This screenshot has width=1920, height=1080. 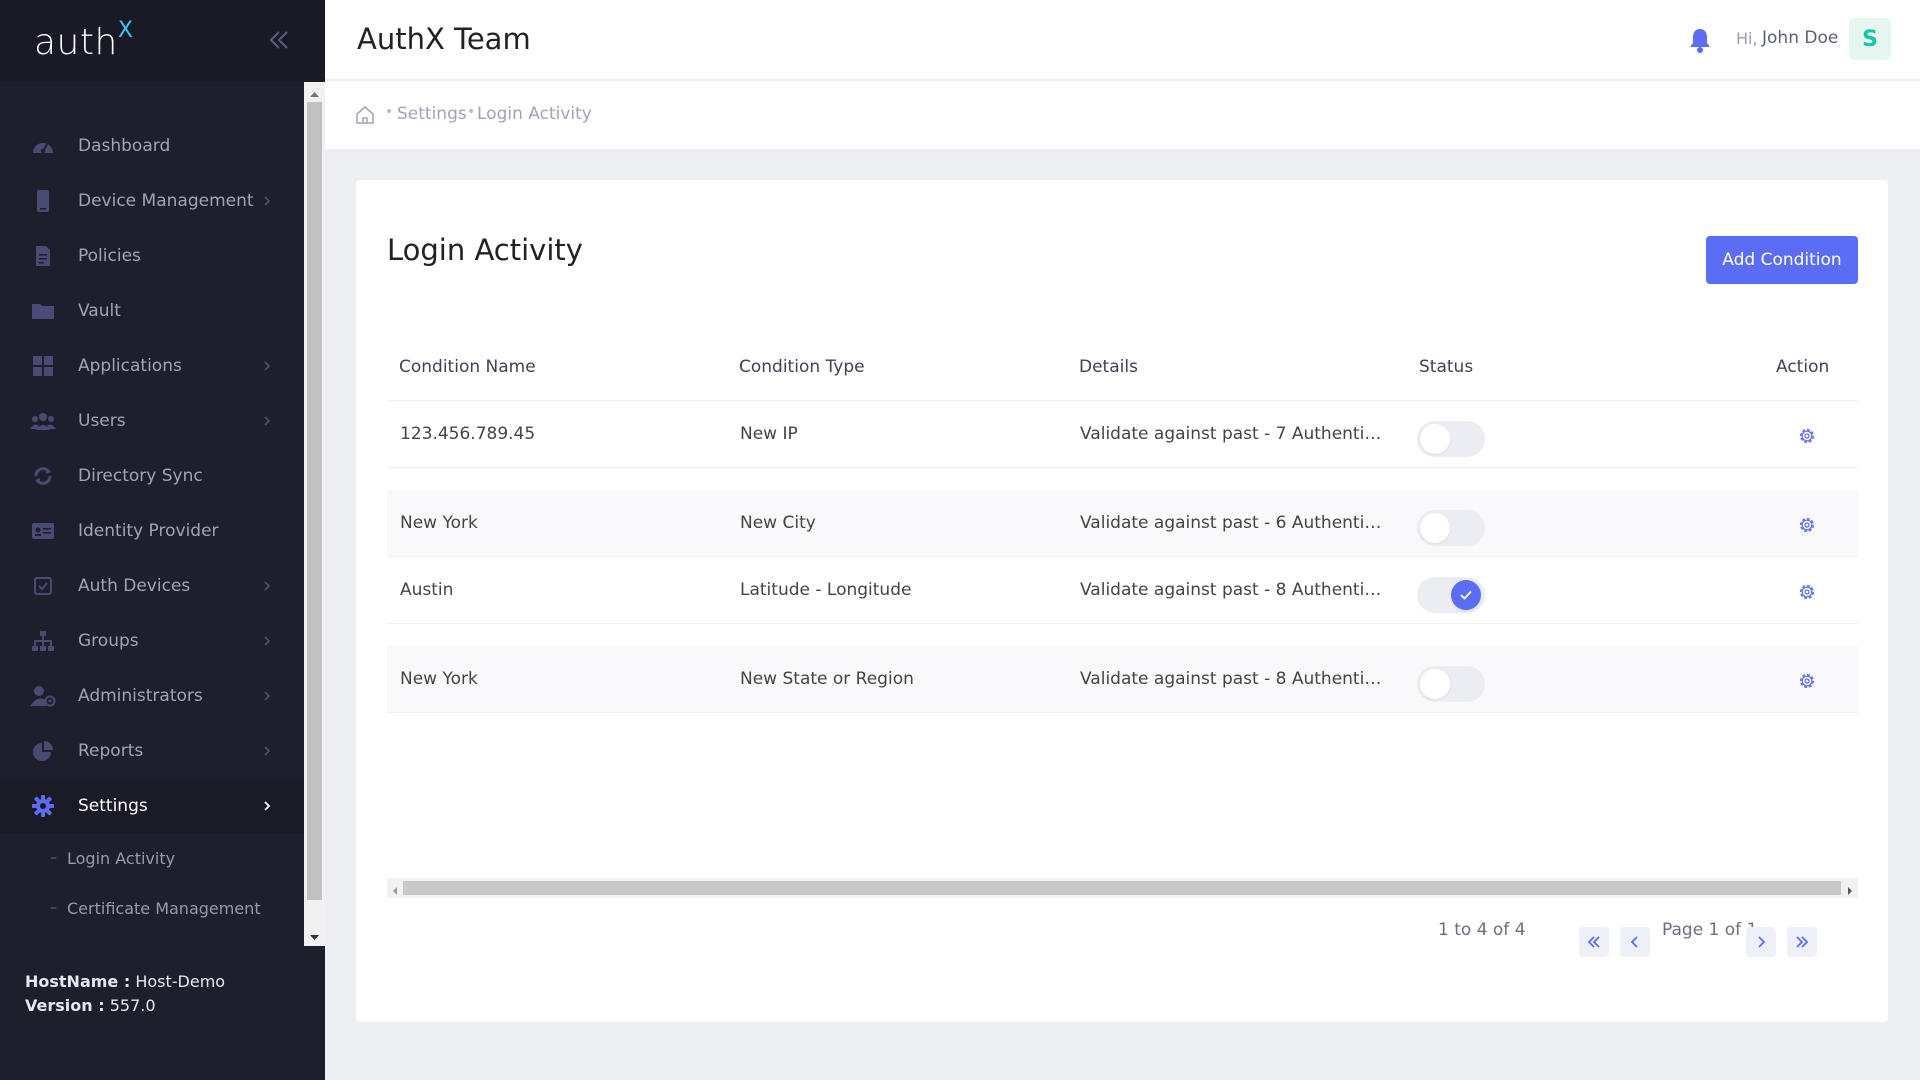 I want to click on sidebar-subitem-label: Certificate Management, so click(x=164, y=908).